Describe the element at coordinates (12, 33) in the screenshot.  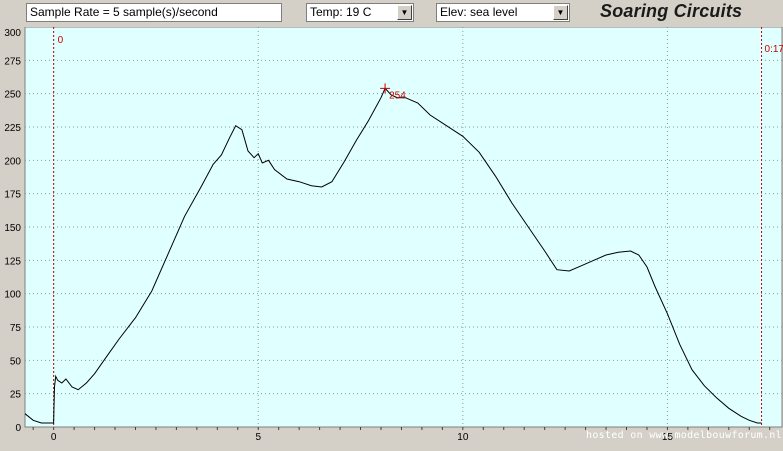
I see `y-tick-label: 300` at that location.